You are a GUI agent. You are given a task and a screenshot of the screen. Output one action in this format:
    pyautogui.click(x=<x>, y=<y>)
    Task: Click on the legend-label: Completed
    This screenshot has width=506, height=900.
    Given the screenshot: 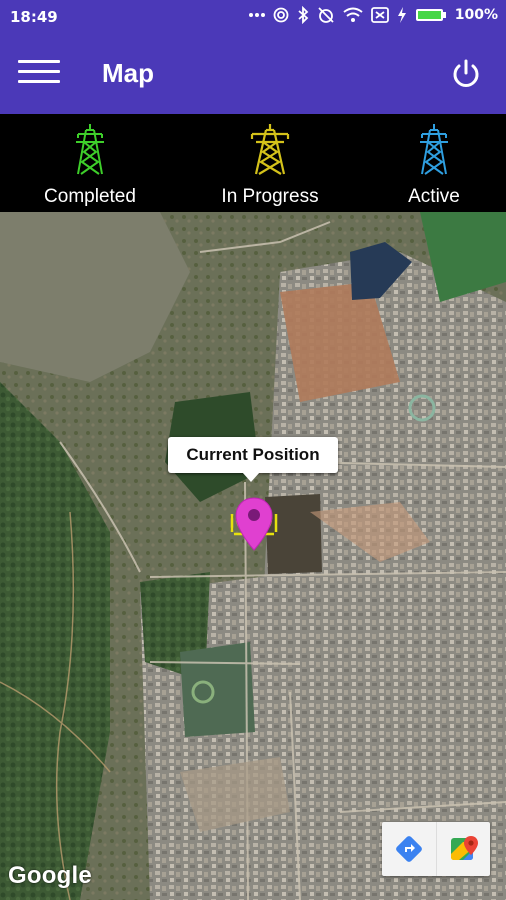 What is the action you would take?
    pyautogui.click(x=90, y=196)
    